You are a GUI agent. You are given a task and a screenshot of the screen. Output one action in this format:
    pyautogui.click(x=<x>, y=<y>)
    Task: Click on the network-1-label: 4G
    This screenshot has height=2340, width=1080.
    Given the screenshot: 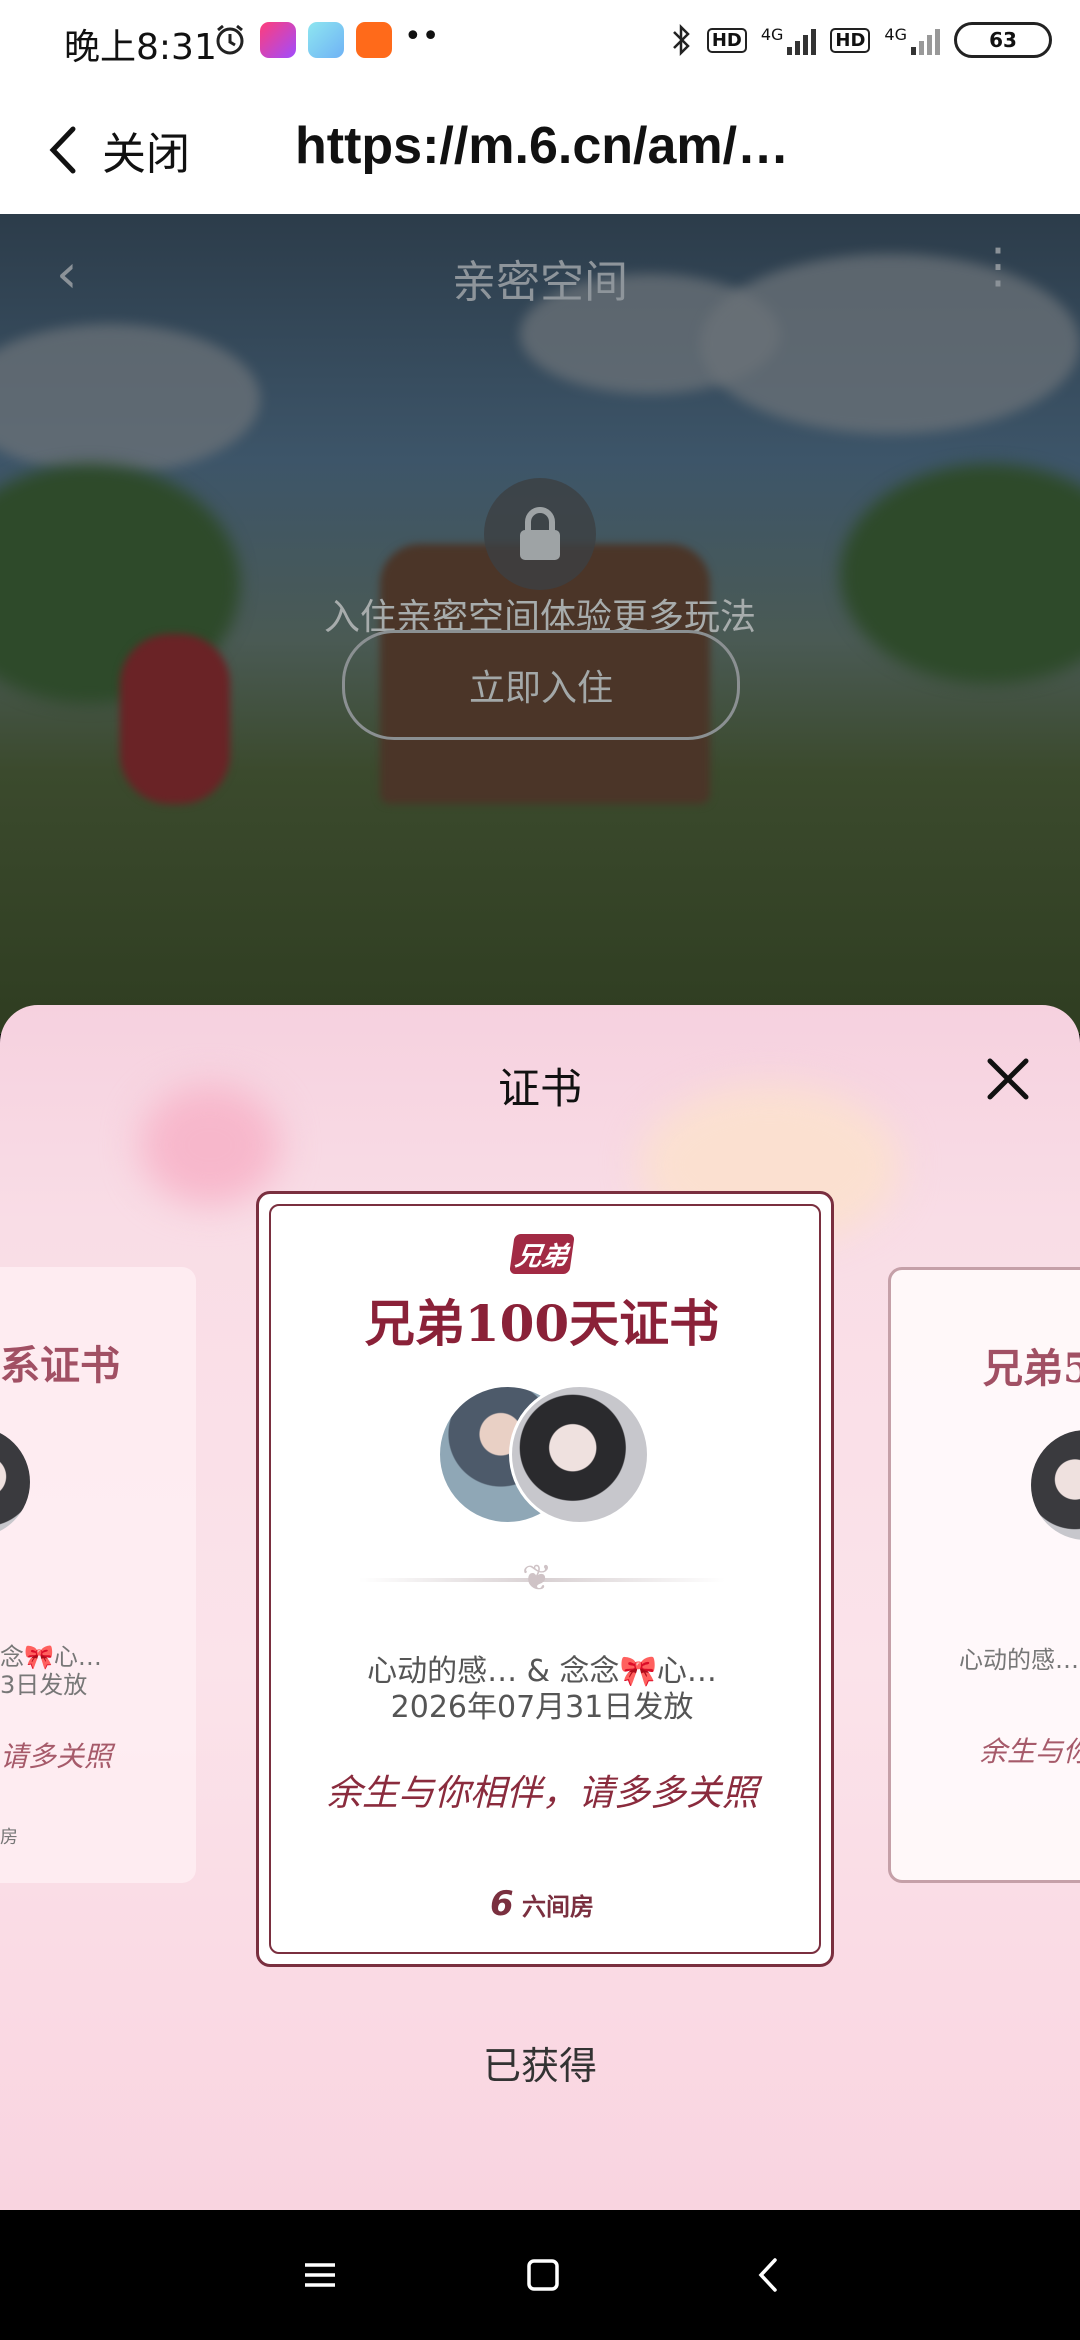 What is the action you would take?
    pyautogui.click(x=772, y=34)
    